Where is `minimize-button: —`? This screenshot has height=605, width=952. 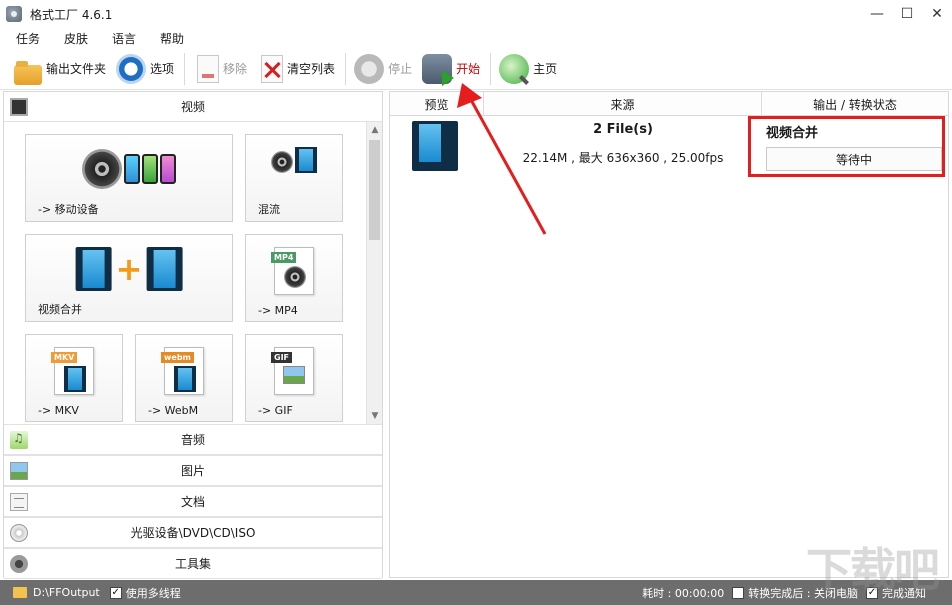 minimize-button: — is located at coordinates (877, 14).